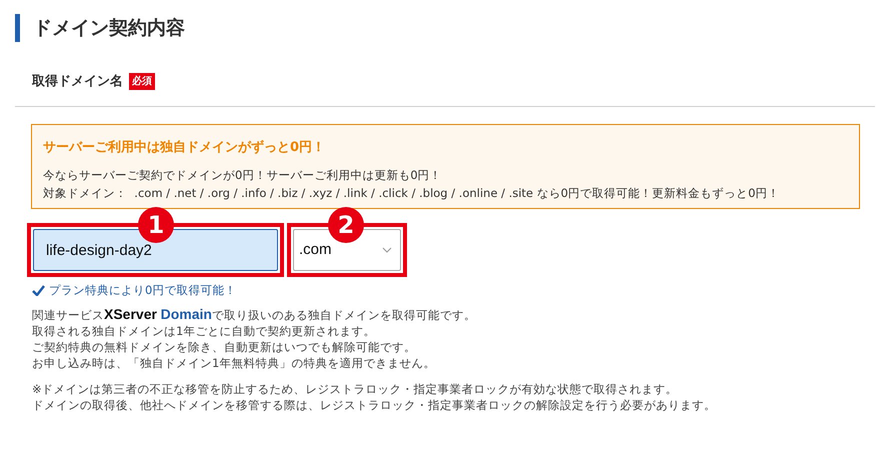 The width and height of the screenshot is (891, 469). What do you see at coordinates (77, 82) in the screenshot?
I see `field-label: 取得ドメイン名` at bounding box center [77, 82].